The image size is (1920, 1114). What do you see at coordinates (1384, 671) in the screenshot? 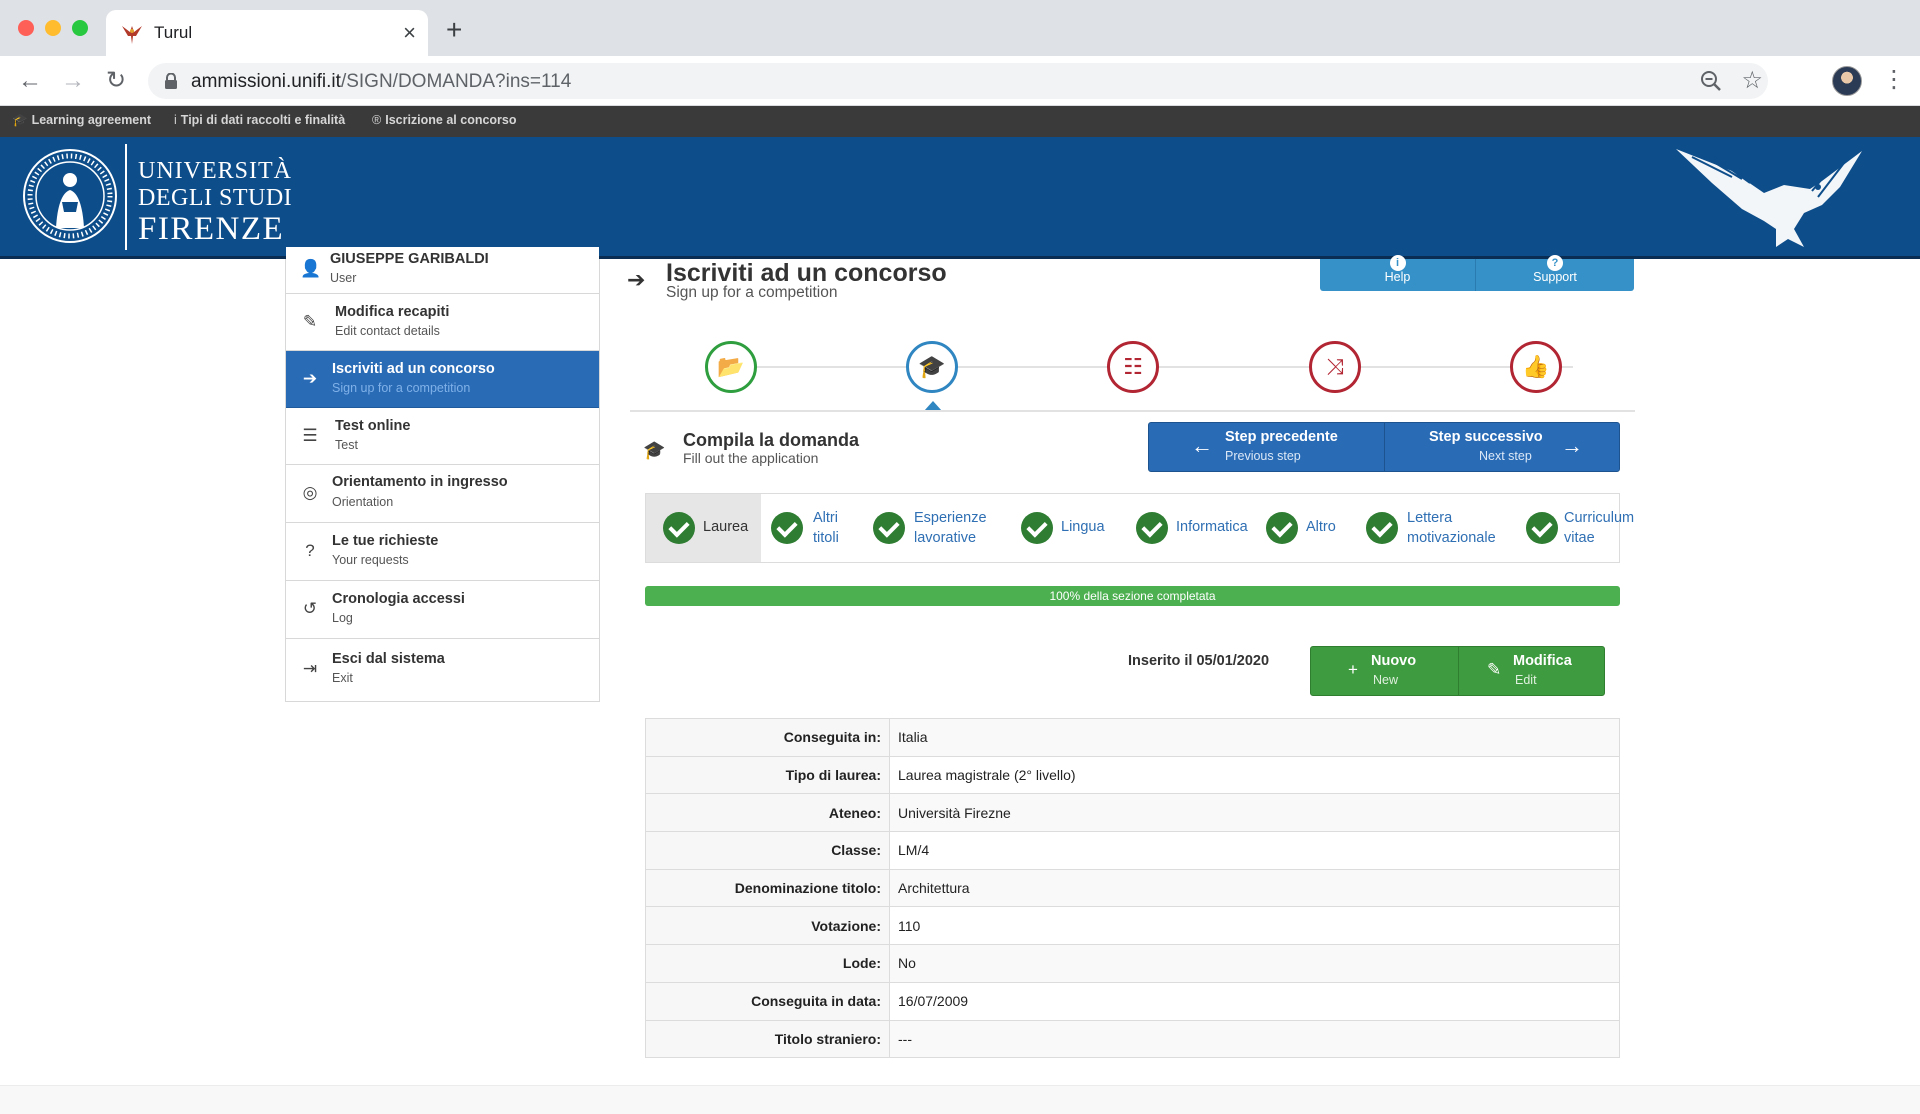
I see `new-button: + Nuovo New` at bounding box center [1384, 671].